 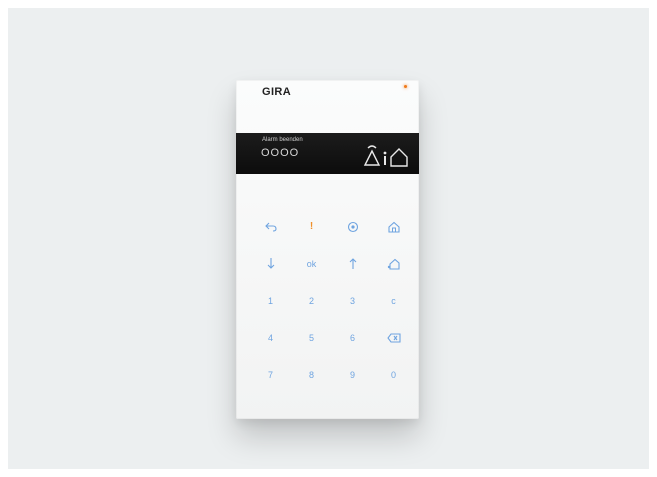 I want to click on arrow-down-button, so click(x=270, y=263).